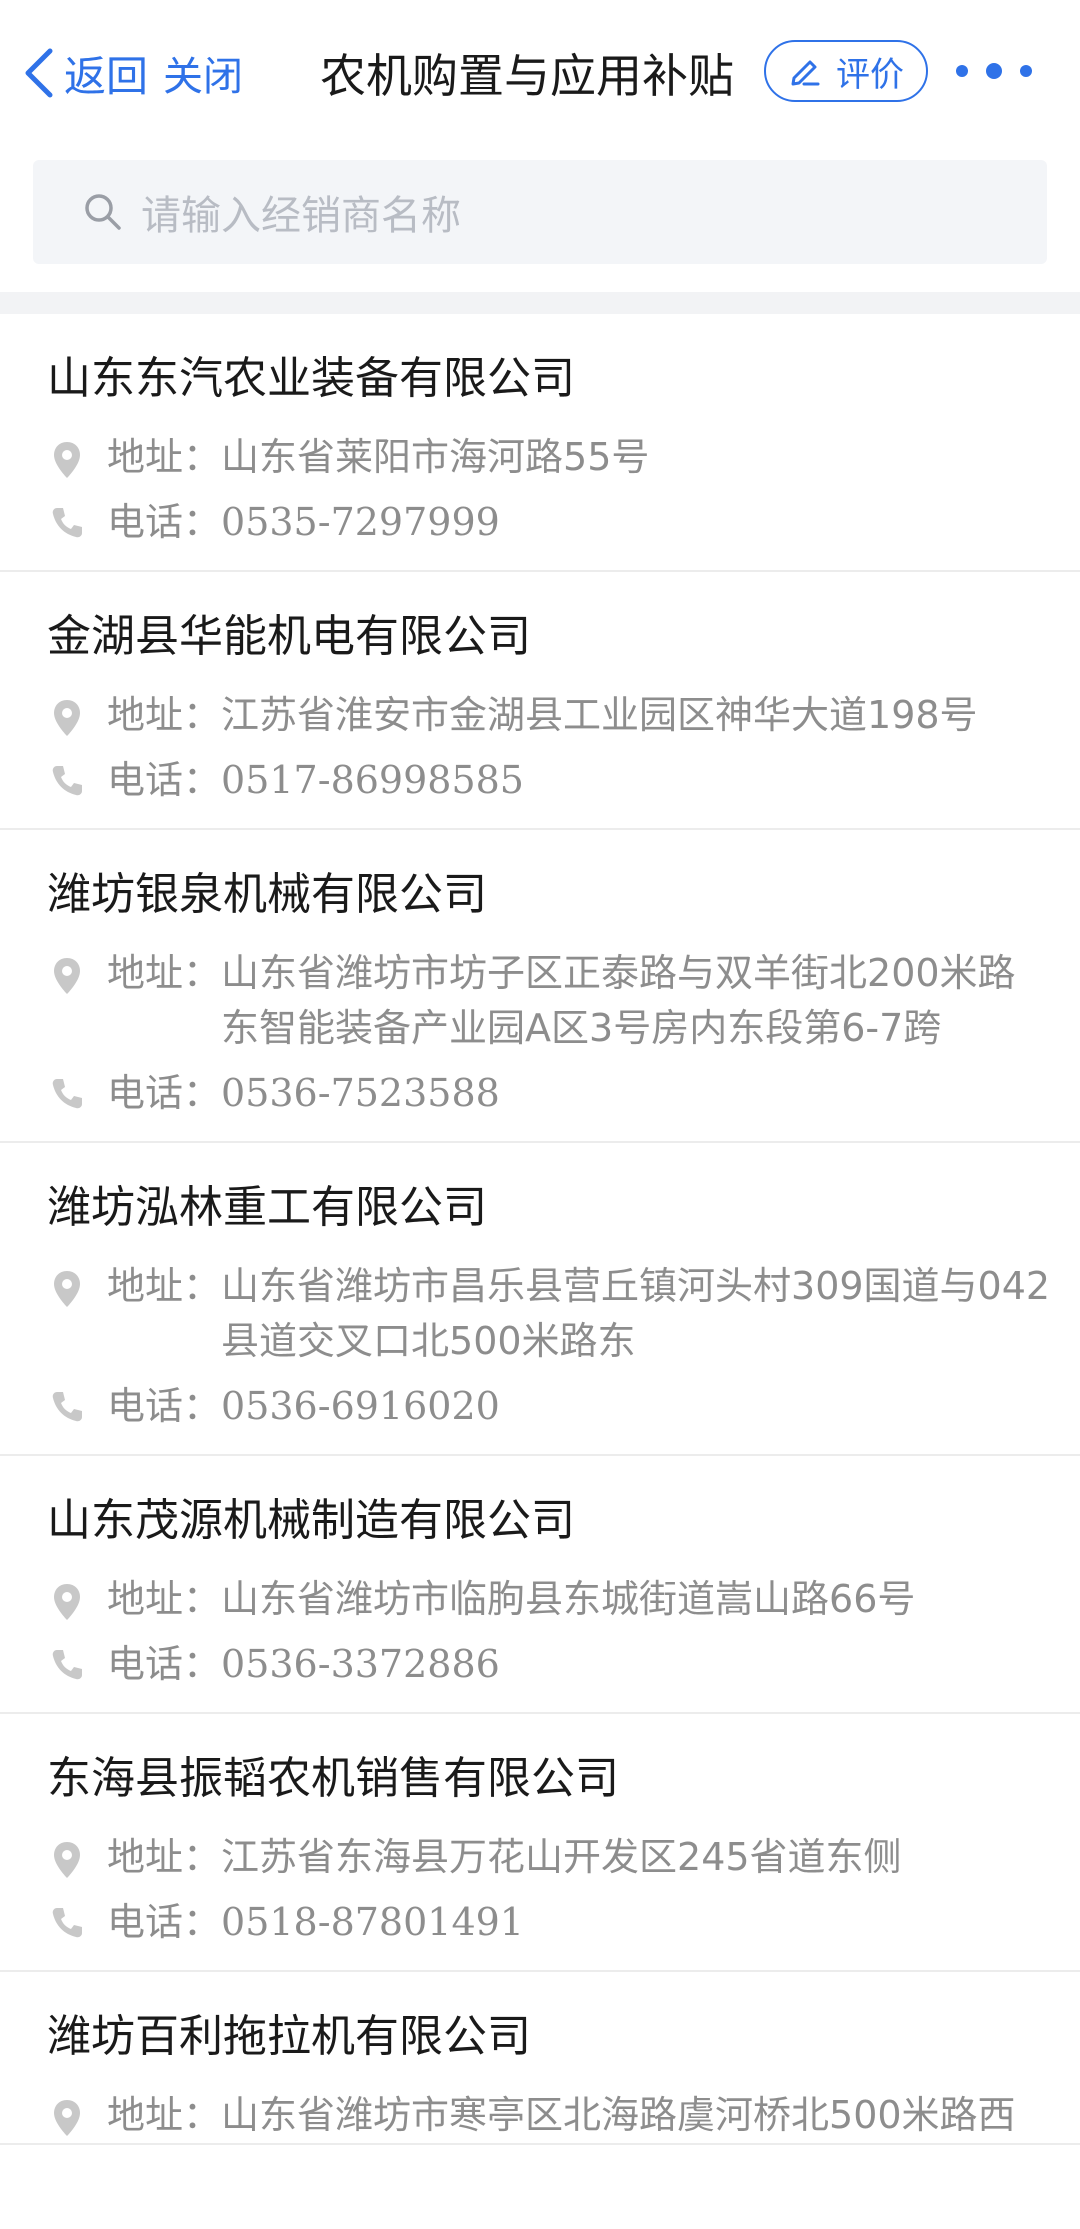 This screenshot has height=2229, width=1080. Describe the element at coordinates (599, 715) in the screenshot. I see `address-value: 江苏省淮安市金湖县工业园区神华大道198号` at that location.